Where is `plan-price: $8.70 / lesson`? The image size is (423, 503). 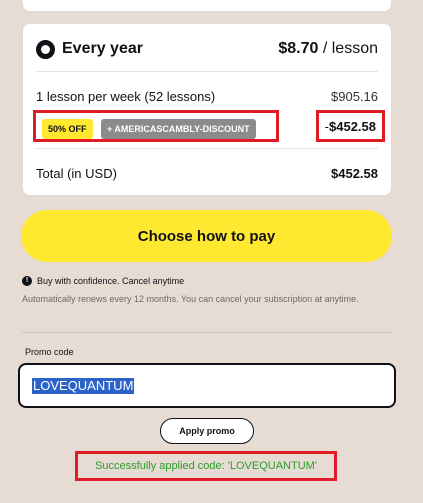
plan-price: $8.70 / lesson is located at coordinates (328, 49).